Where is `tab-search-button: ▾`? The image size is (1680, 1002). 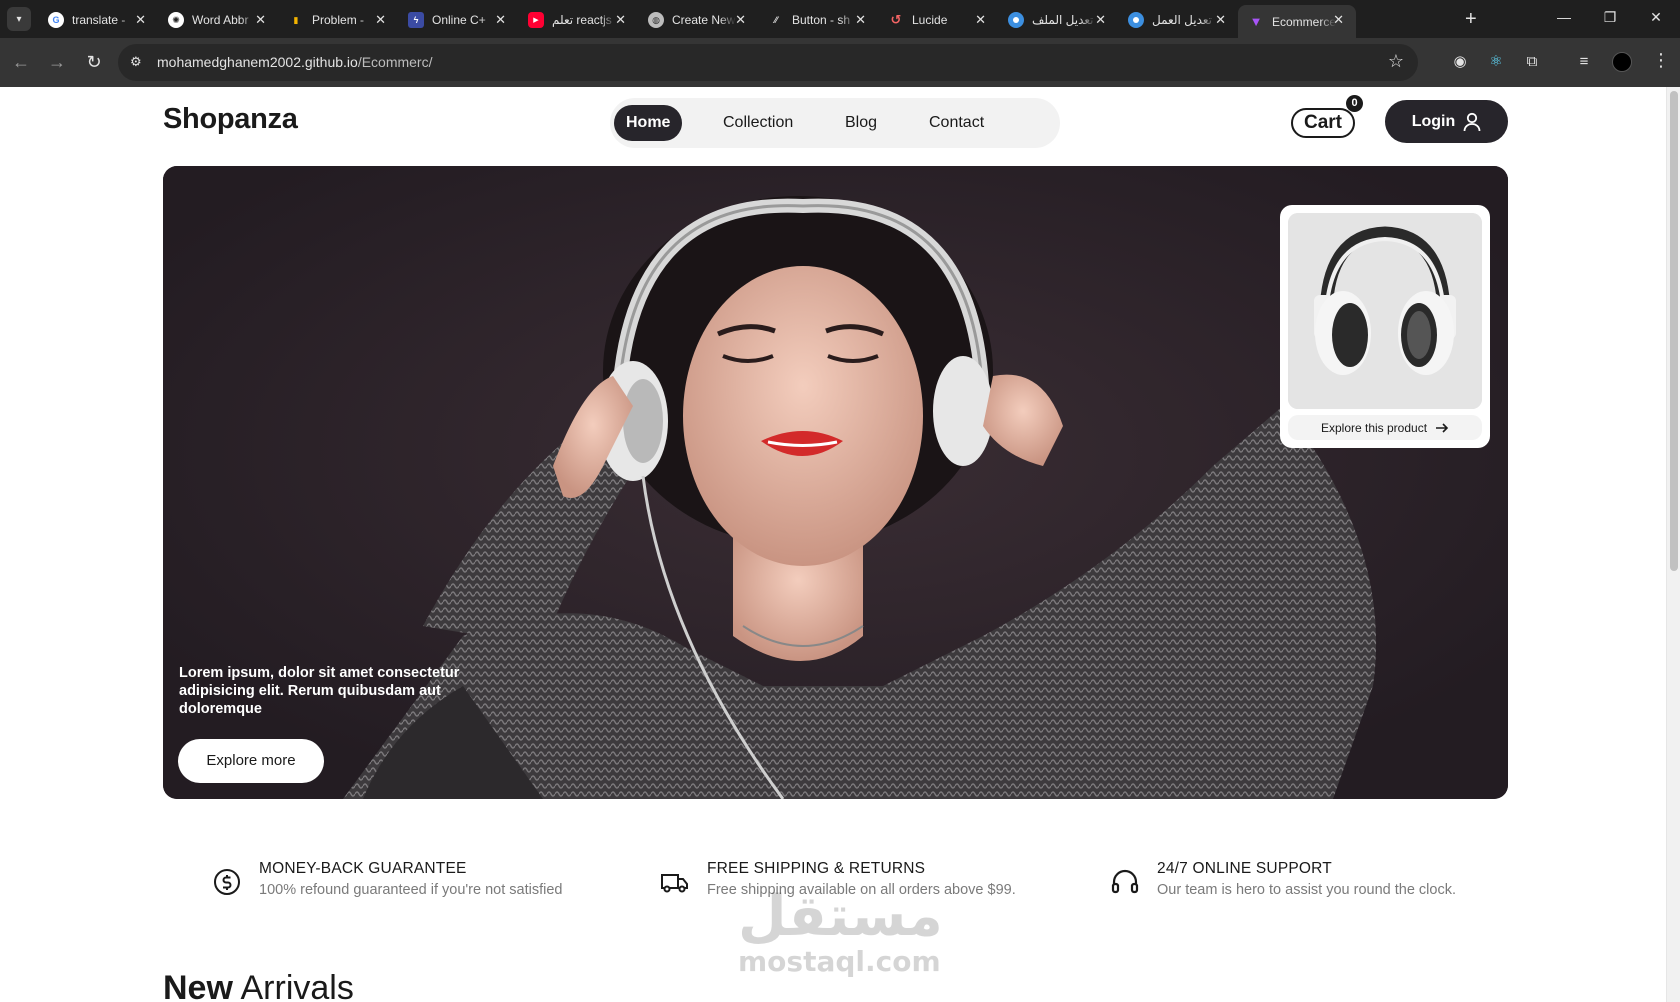 tab-search-button: ▾ is located at coordinates (19, 19).